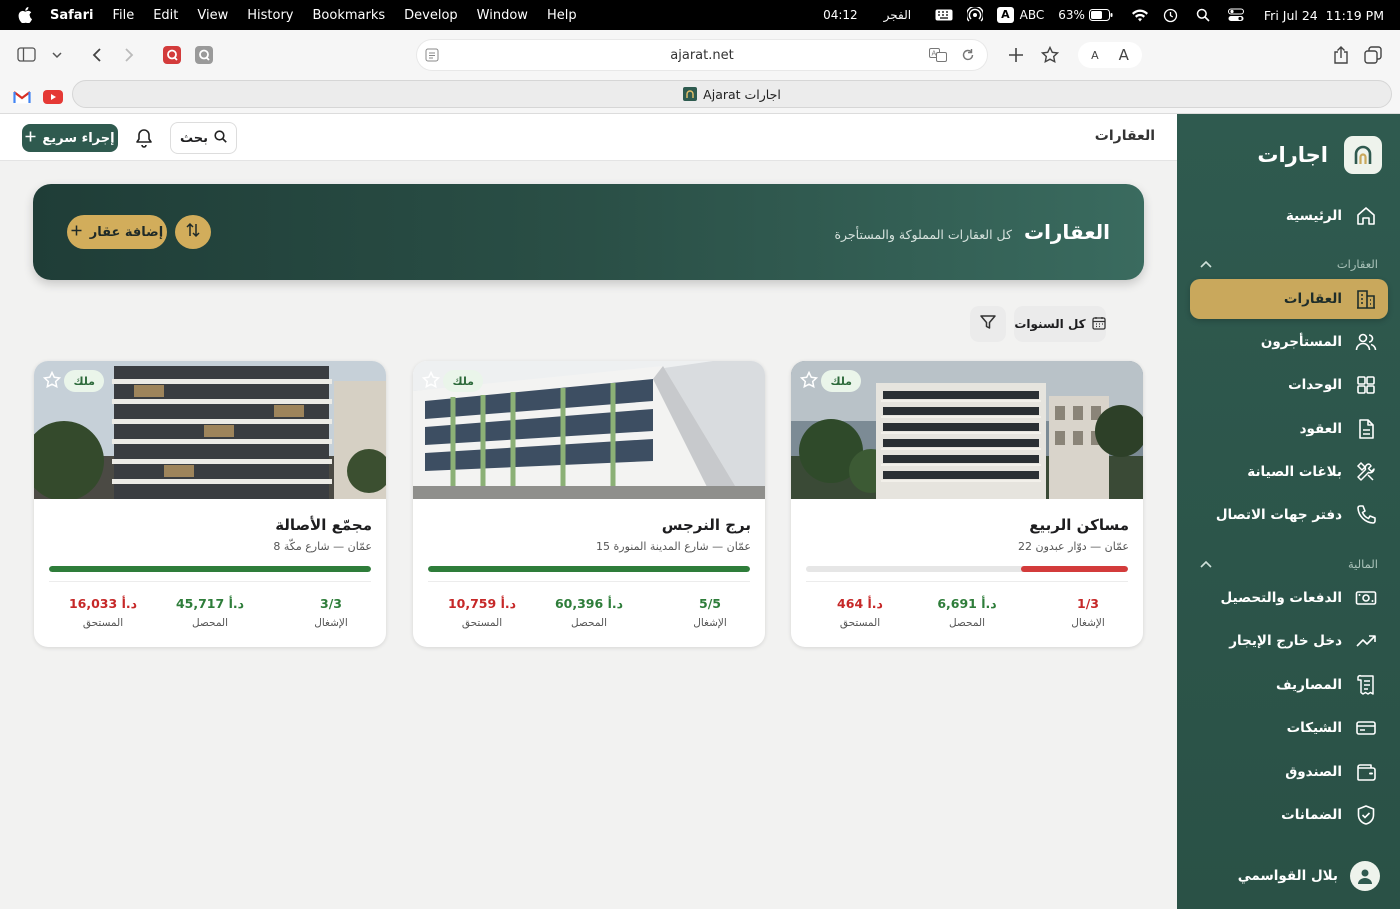 This screenshot has width=1400, height=909. I want to click on menu-view: View, so click(212, 15).